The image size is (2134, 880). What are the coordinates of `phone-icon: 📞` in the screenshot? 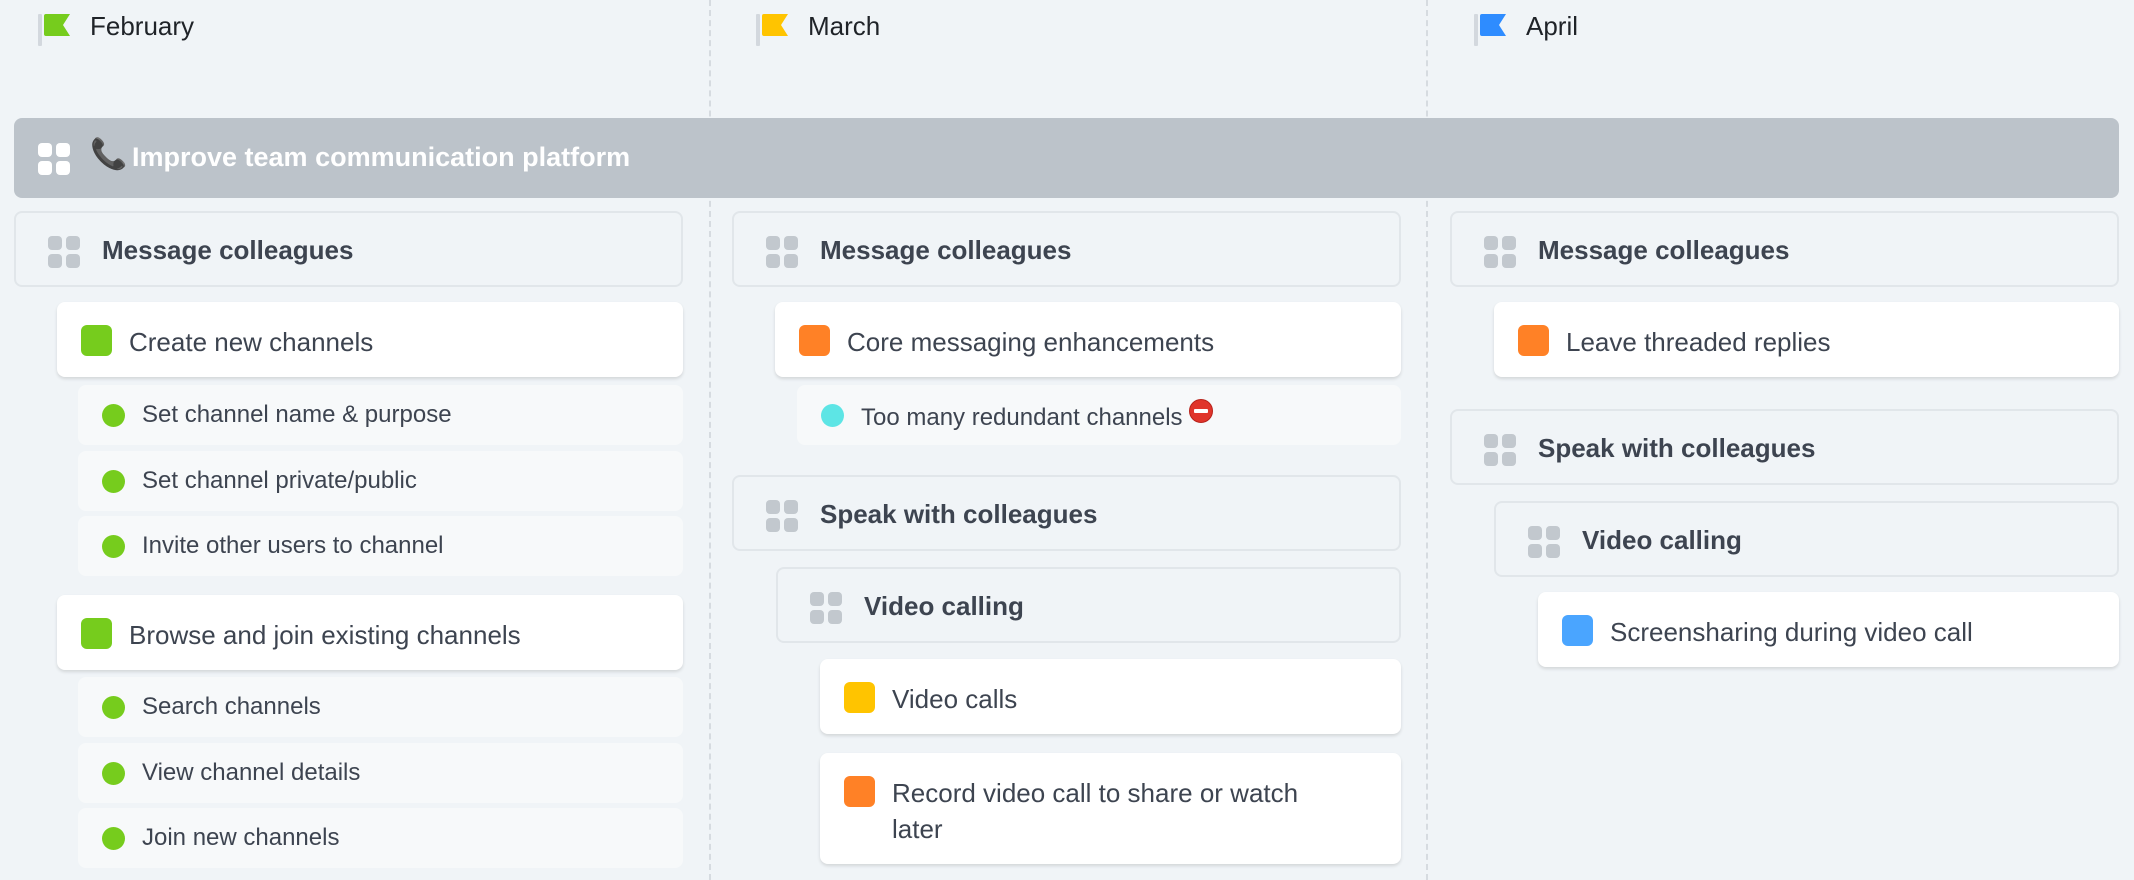 It's located at (109, 154).